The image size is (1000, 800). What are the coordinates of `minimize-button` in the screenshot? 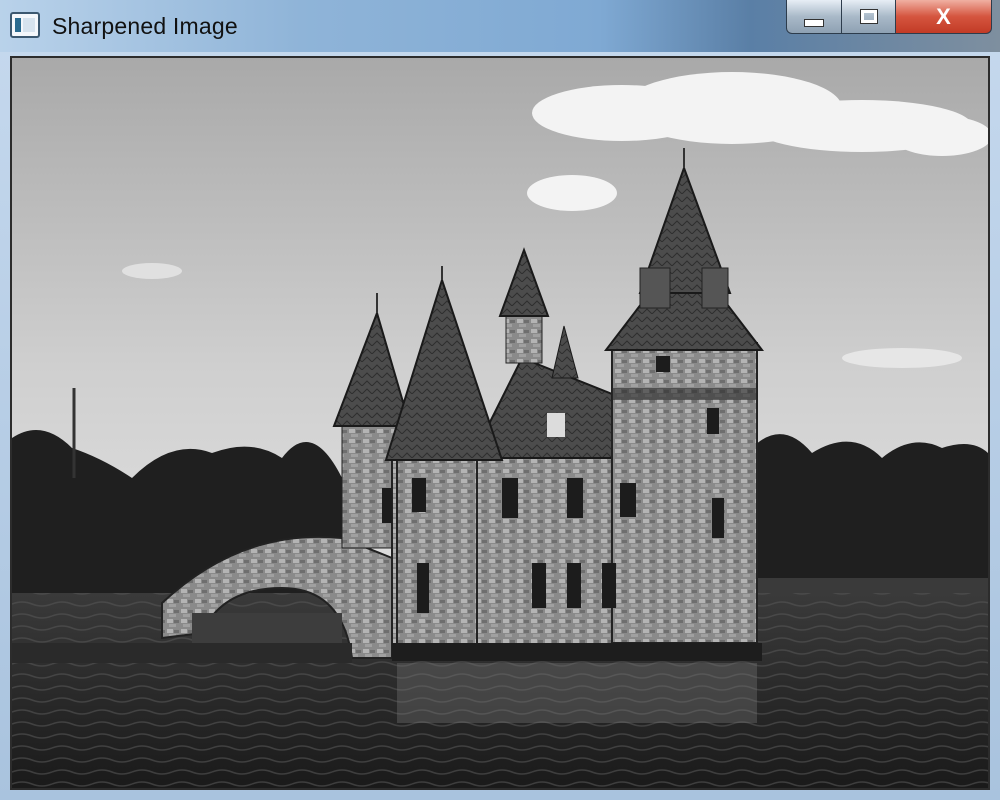 It's located at (814, 17).